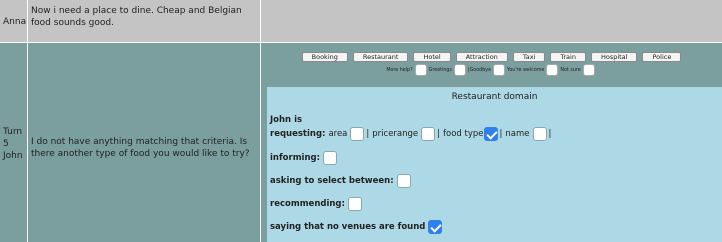 Image resolution: width=722 pixels, height=242 pixels. Describe the element at coordinates (428, 134) in the screenshot. I see `slot-pricerange-checkbox` at that location.